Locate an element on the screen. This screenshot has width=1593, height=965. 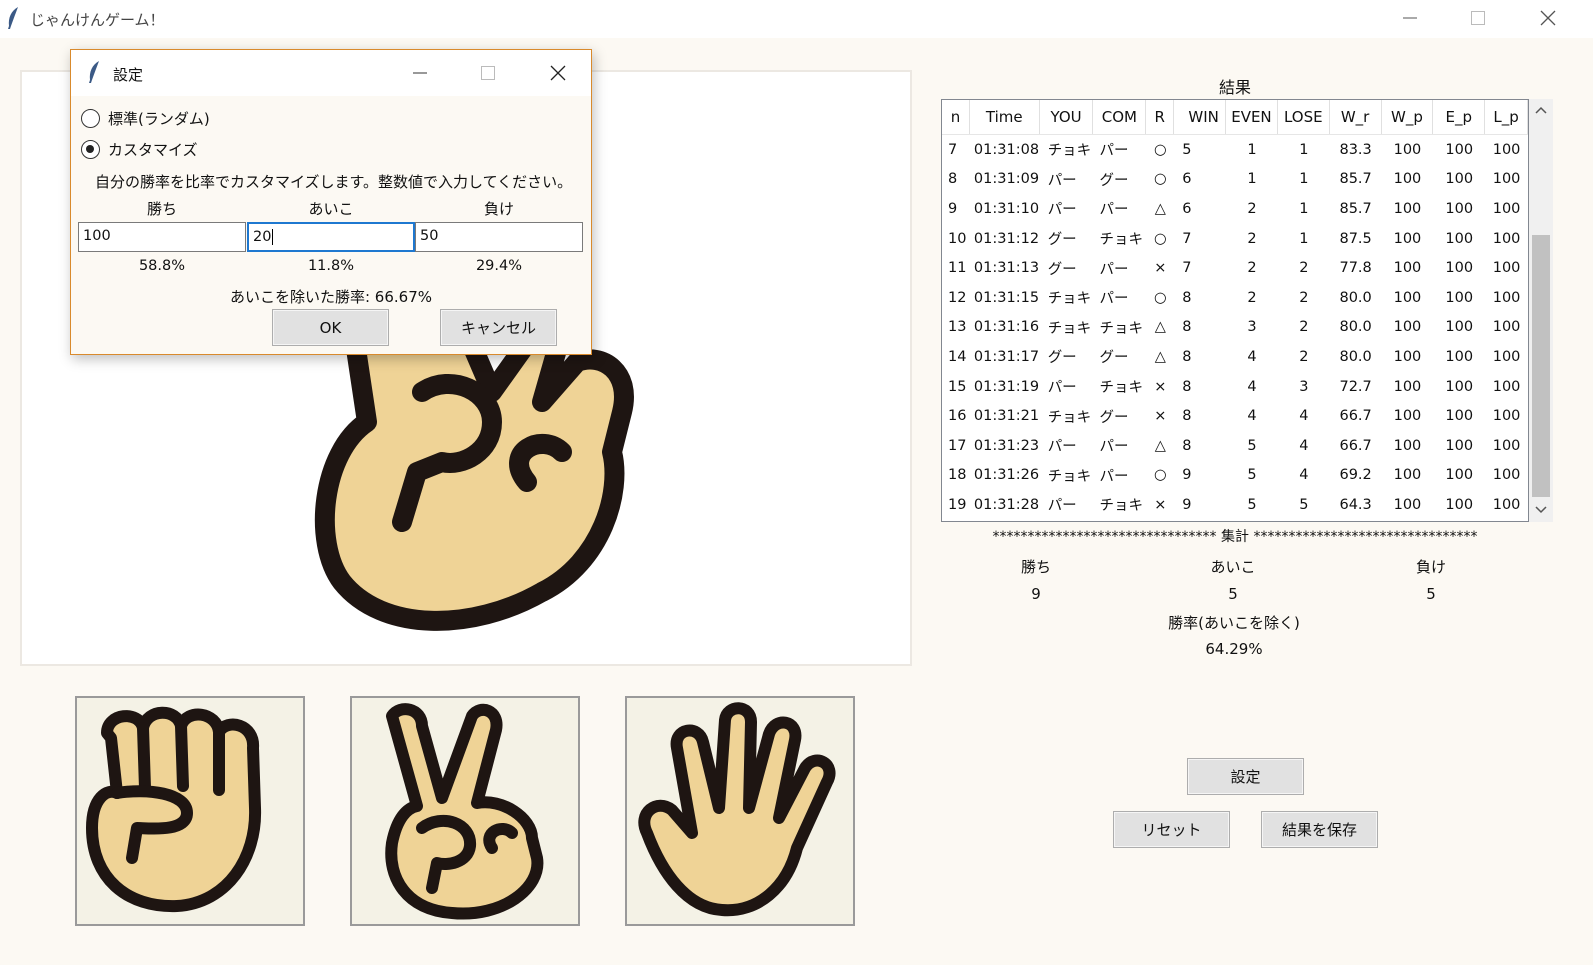
rock-hand-icon is located at coordinates (174, 809).